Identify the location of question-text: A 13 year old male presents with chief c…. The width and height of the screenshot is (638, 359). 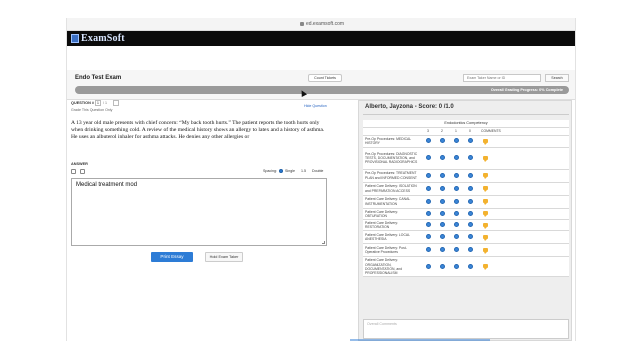
(198, 130).